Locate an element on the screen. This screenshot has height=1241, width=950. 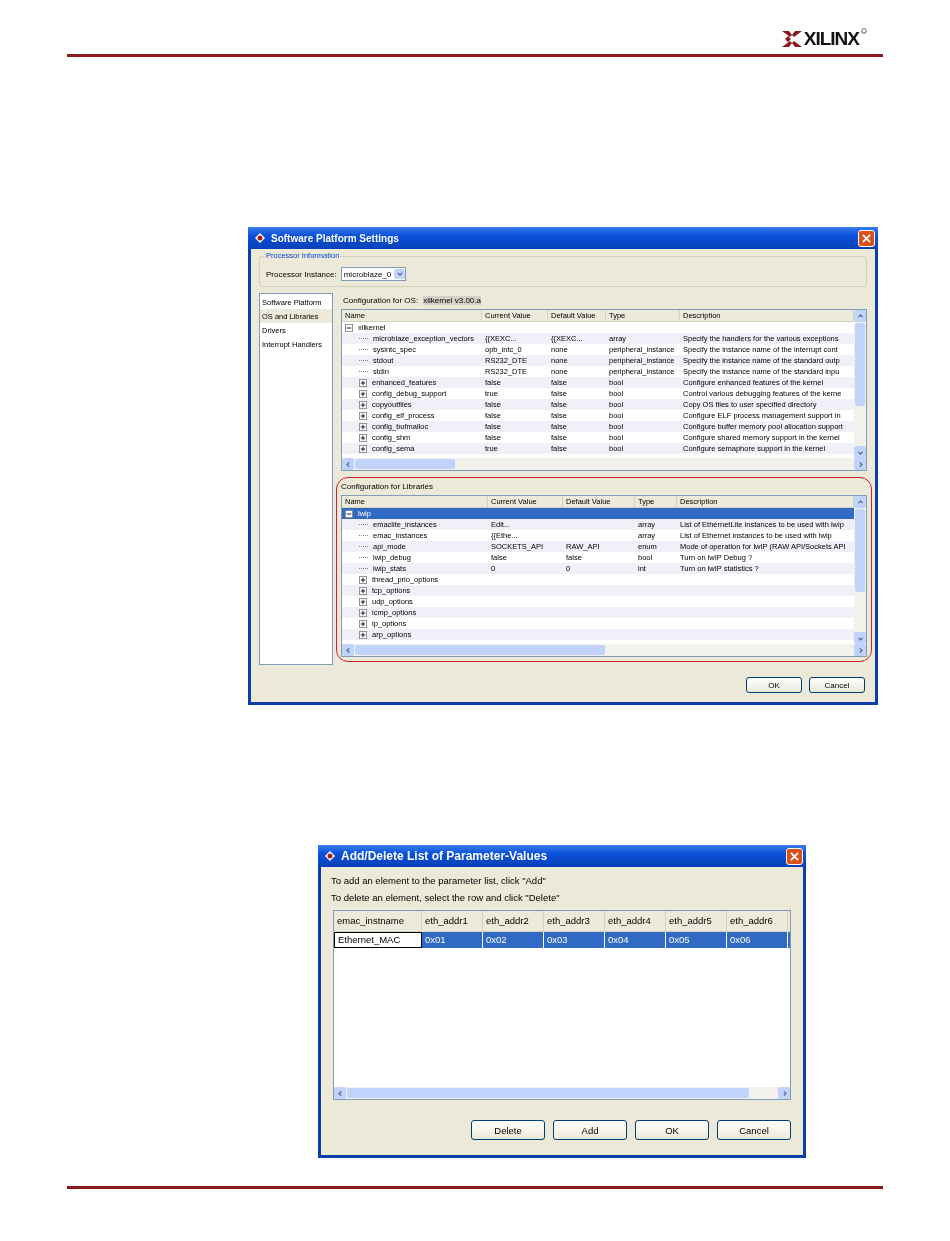
table-cell: 0x06 is located at coordinates (757, 940).